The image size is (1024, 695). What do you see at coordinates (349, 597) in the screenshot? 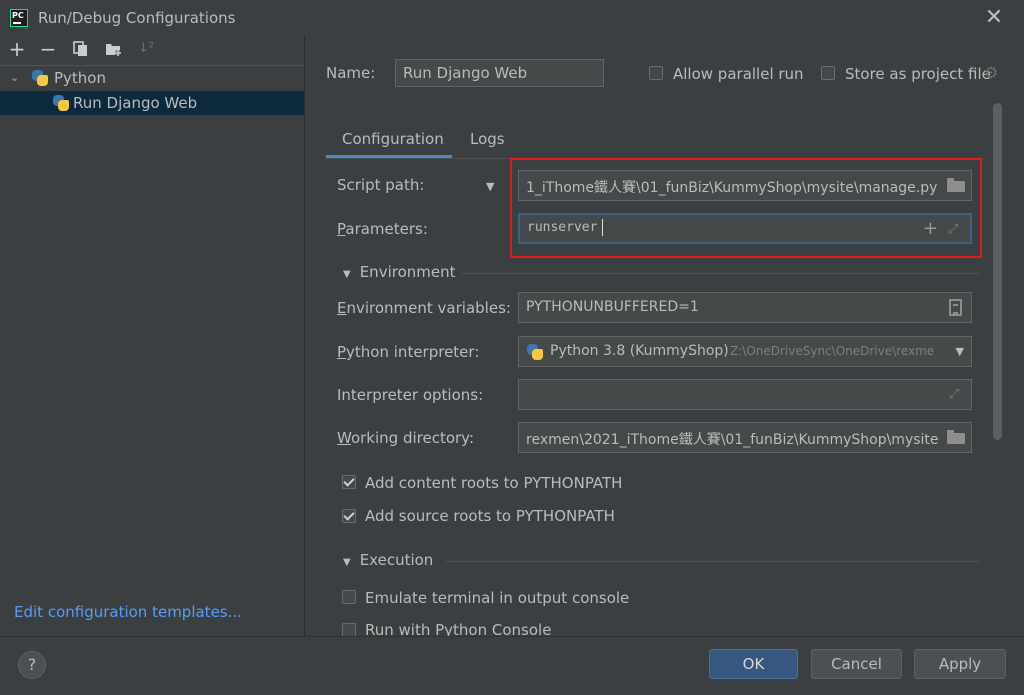
I see `emulate-terminal-checkbox` at bounding box center [349, 597].